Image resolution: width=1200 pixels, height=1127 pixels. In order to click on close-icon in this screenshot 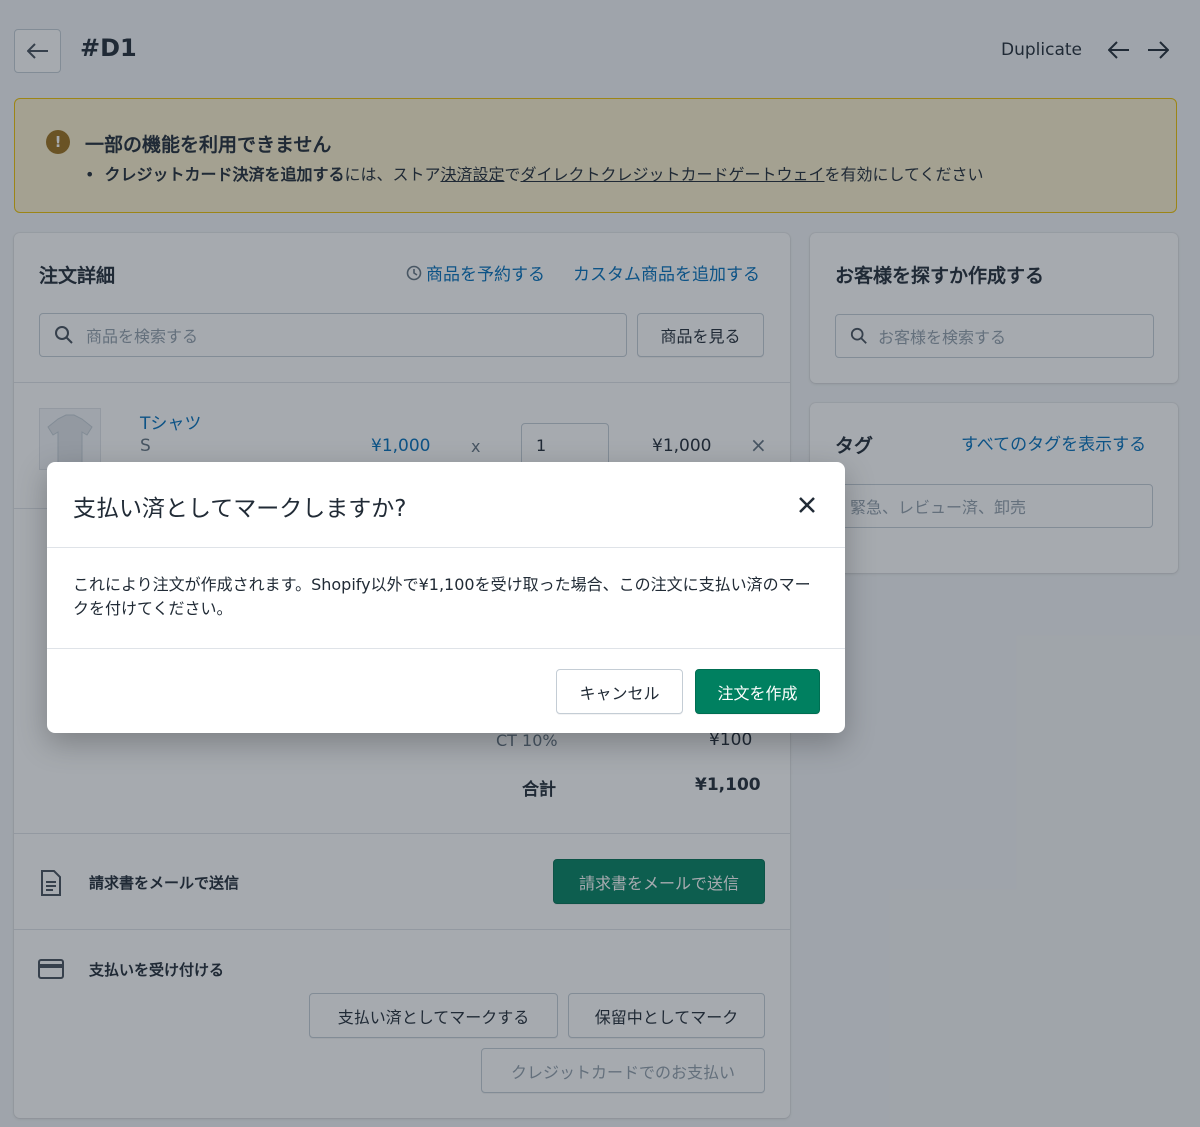, I will do `click(807, 505)`.